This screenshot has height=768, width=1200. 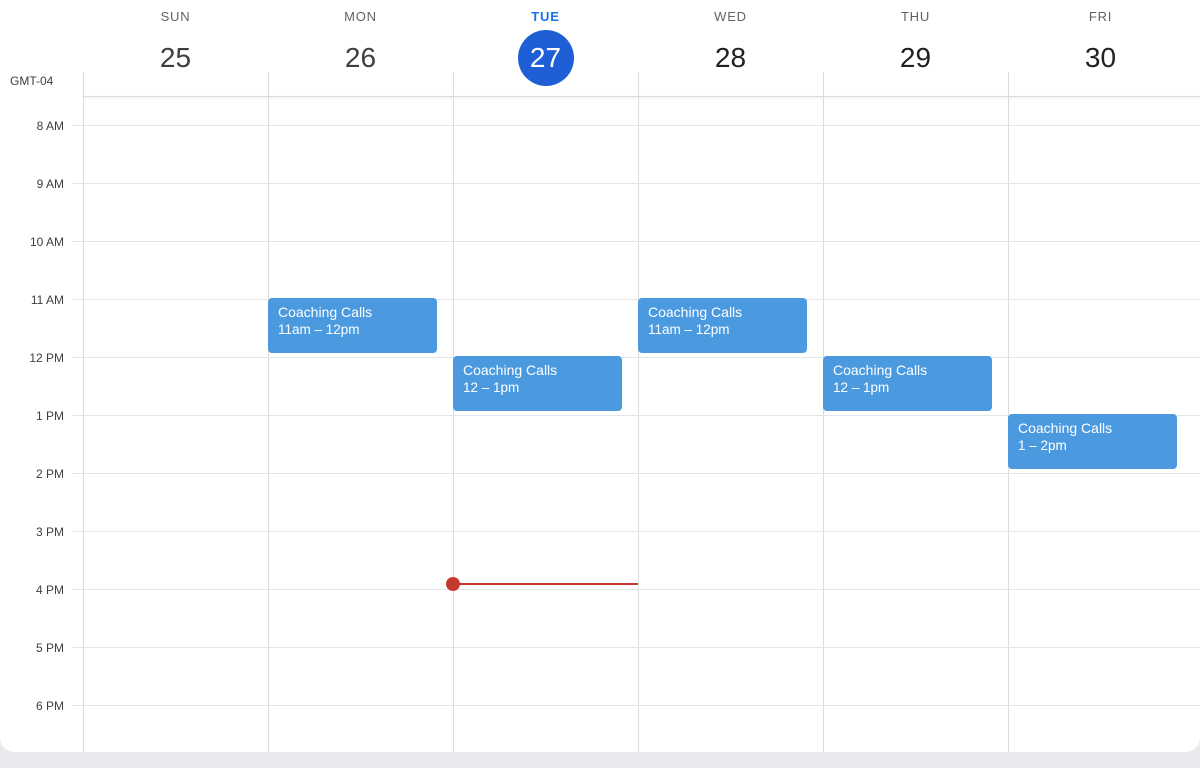 I want to click on day-name: FRI, so click(x=1100, y=16).